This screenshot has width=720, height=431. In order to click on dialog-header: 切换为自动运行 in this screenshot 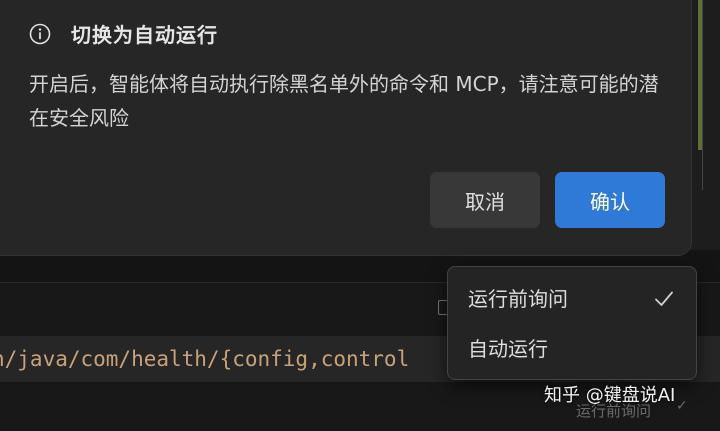, I will do `click(123, 33)`.